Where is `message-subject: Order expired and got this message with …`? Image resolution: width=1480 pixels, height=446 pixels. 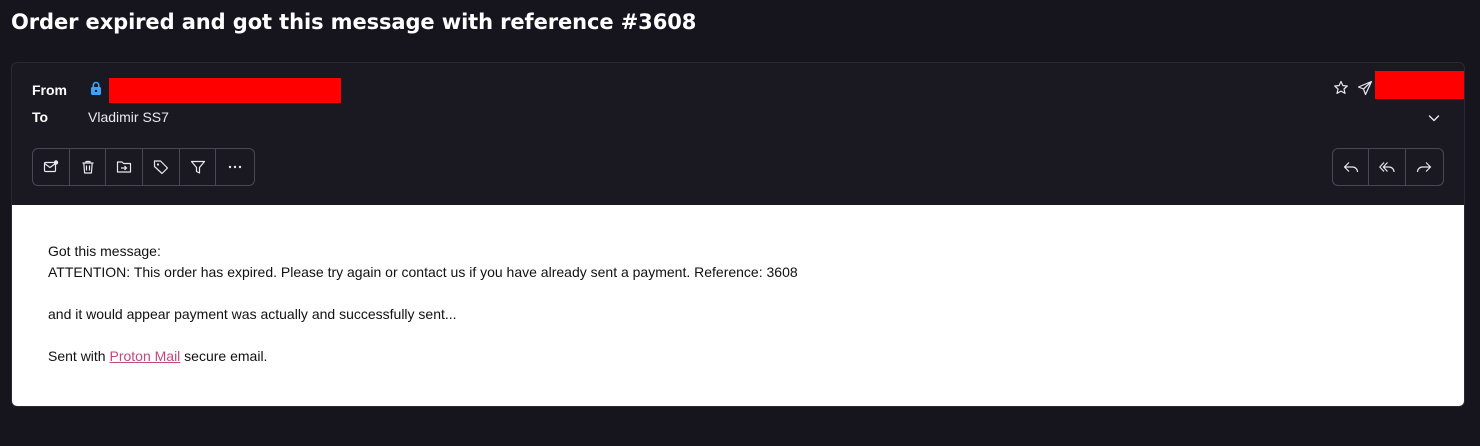
message-subject: Order expired and got this message with … is located at coordinates (354, 22).